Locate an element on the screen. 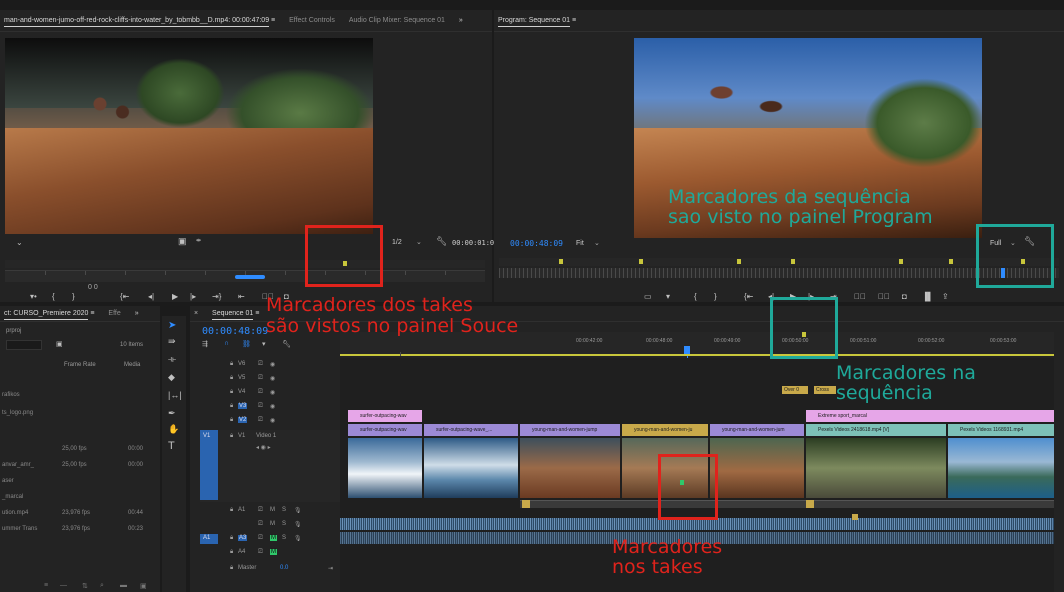 The width and height of the screenshot is (1064, 592). new-bin-icon: ▬ is located at coordinates (123, 585).